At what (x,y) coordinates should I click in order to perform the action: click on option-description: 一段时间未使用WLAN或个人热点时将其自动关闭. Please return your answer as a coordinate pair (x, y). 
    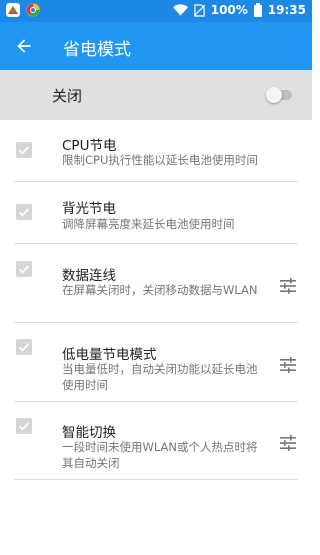
    Looking at the image, I should click on (160, 455).